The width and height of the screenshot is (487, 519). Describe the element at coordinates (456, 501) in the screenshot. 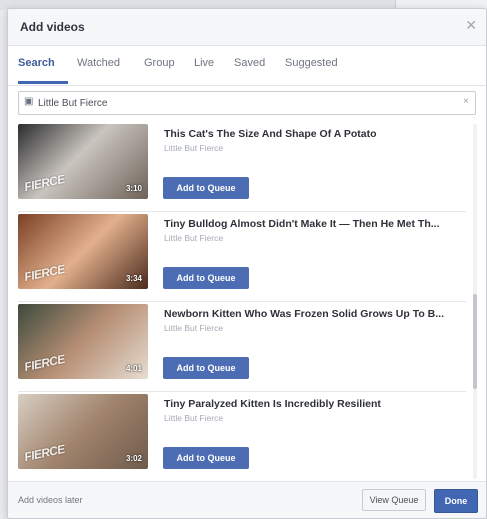

I see `done-button: Done` at that location.